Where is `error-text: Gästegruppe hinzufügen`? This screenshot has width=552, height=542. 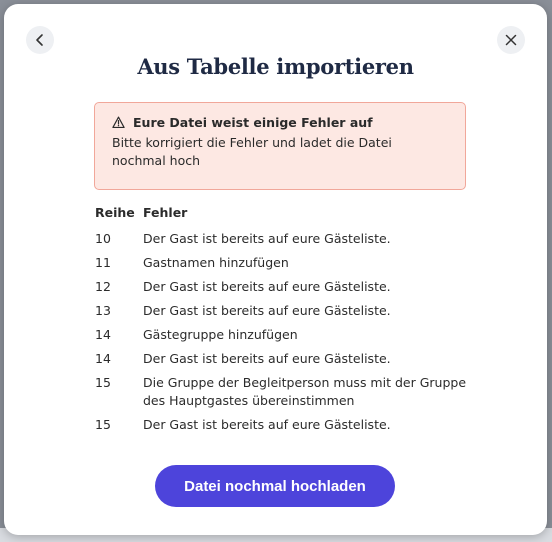 error-text: Gästegruppe hinzufügen is located at coordinates (220, 334).